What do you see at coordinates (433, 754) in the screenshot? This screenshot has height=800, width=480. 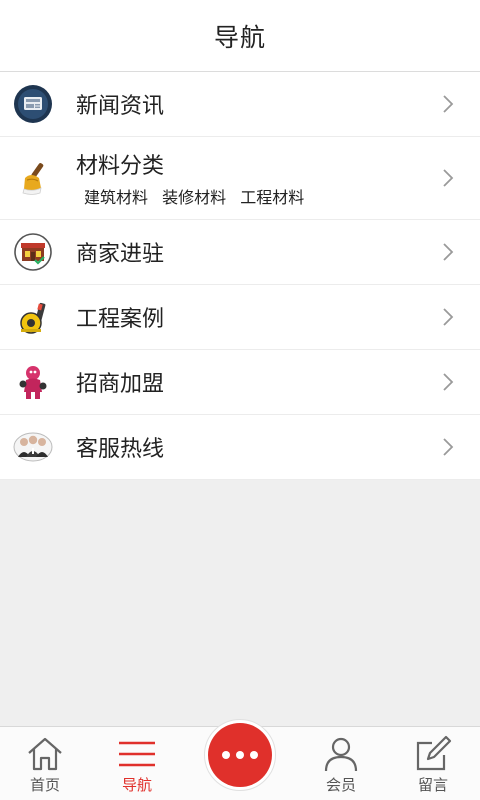 I see `edit-icon` at bounding box center [433, 754].